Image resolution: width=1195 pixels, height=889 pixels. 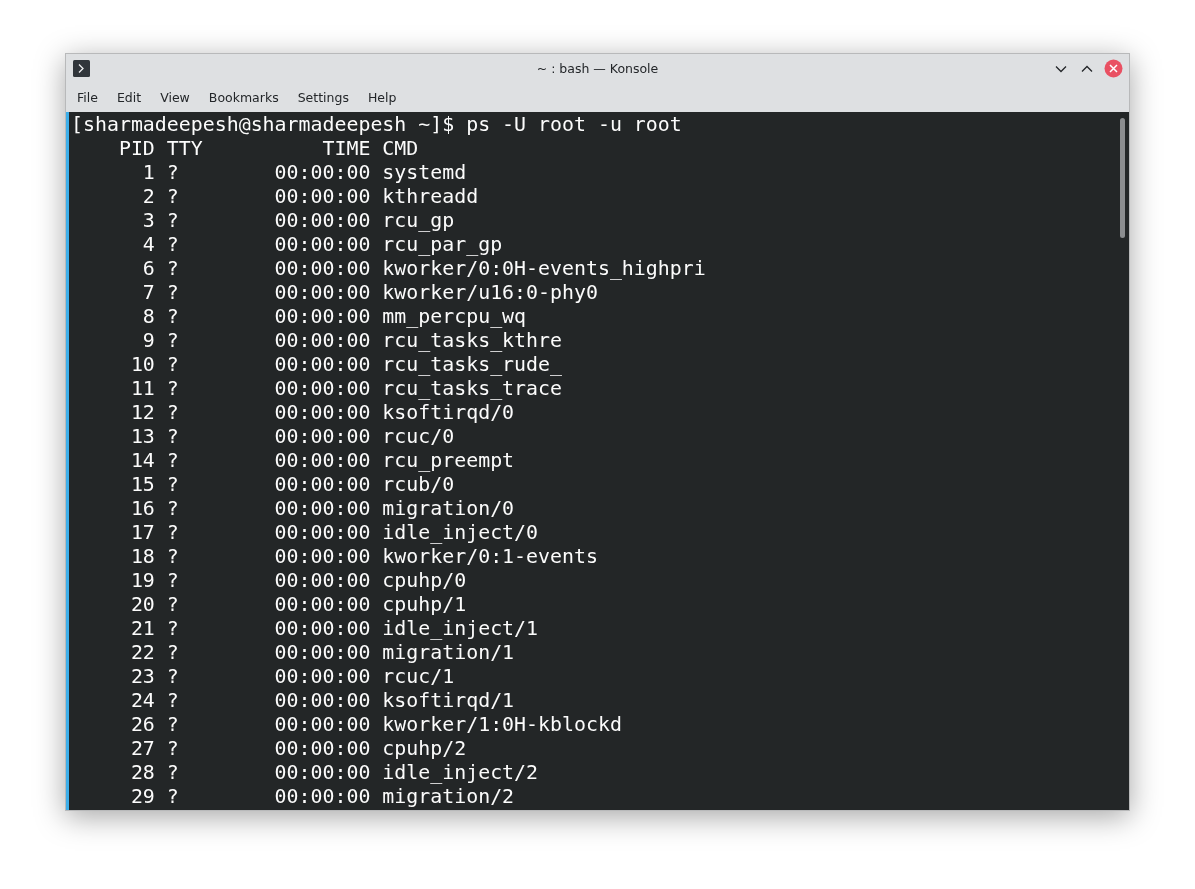 I want to click on terminal-line: 19 ? 00:00:00 cpuhp/0, so click(x=298, y=581).